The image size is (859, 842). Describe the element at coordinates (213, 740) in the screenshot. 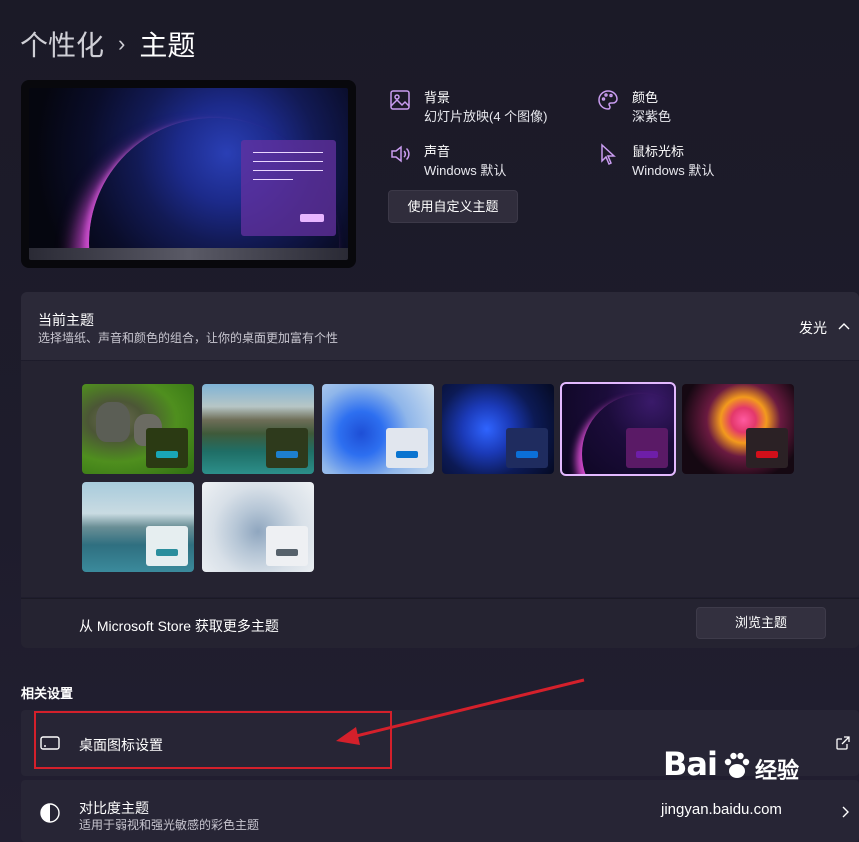

I see `annotation-highlight-box` at that location.